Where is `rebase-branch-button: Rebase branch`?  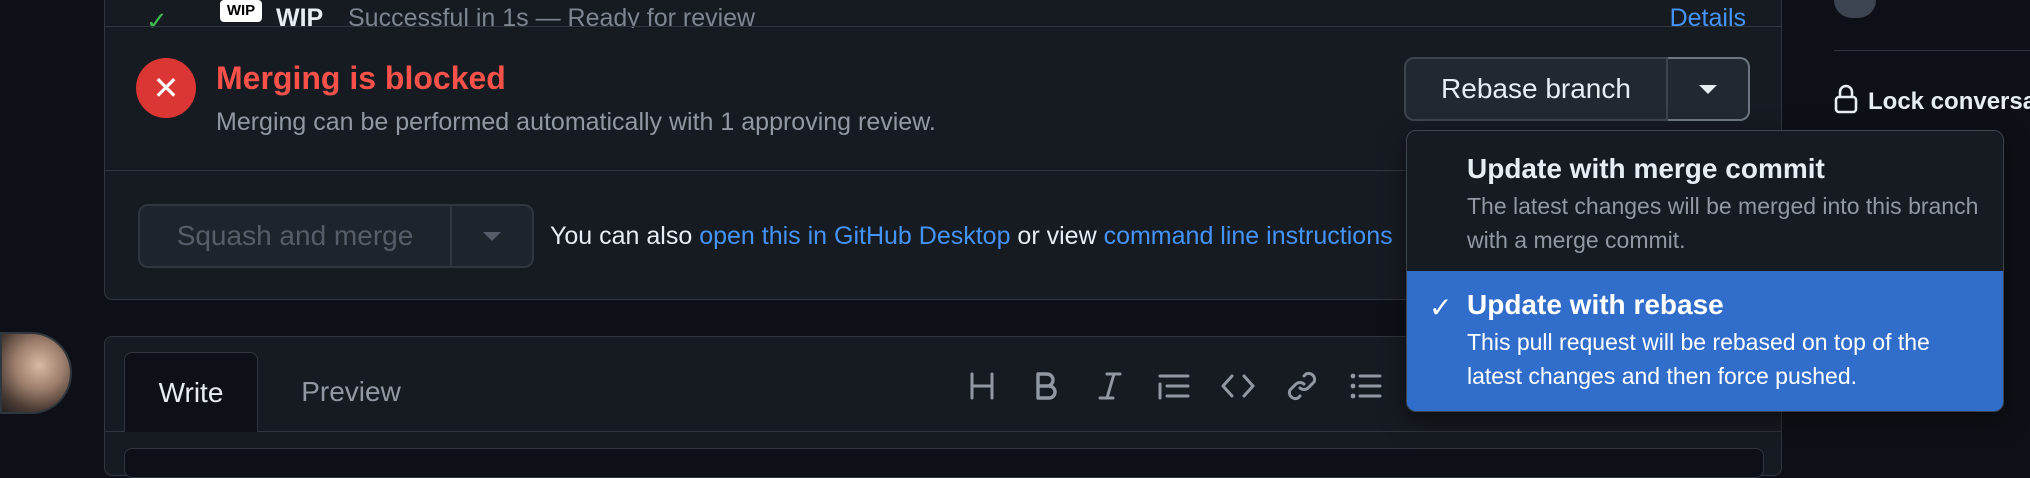 rebase-branch-button: Rebase branch is located at coordinates (1536, 89).